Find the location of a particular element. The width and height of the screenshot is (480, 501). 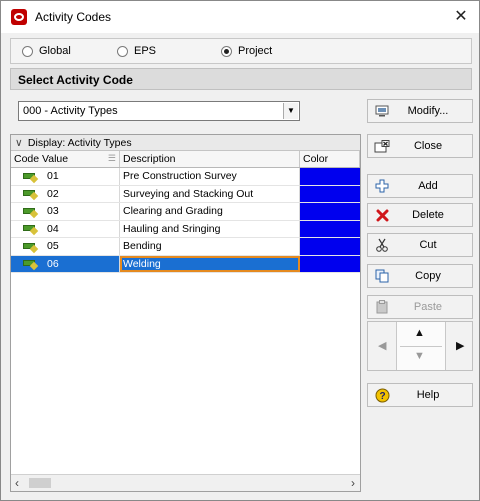

radio-global-label: Global is located at coordinates (55, 51).